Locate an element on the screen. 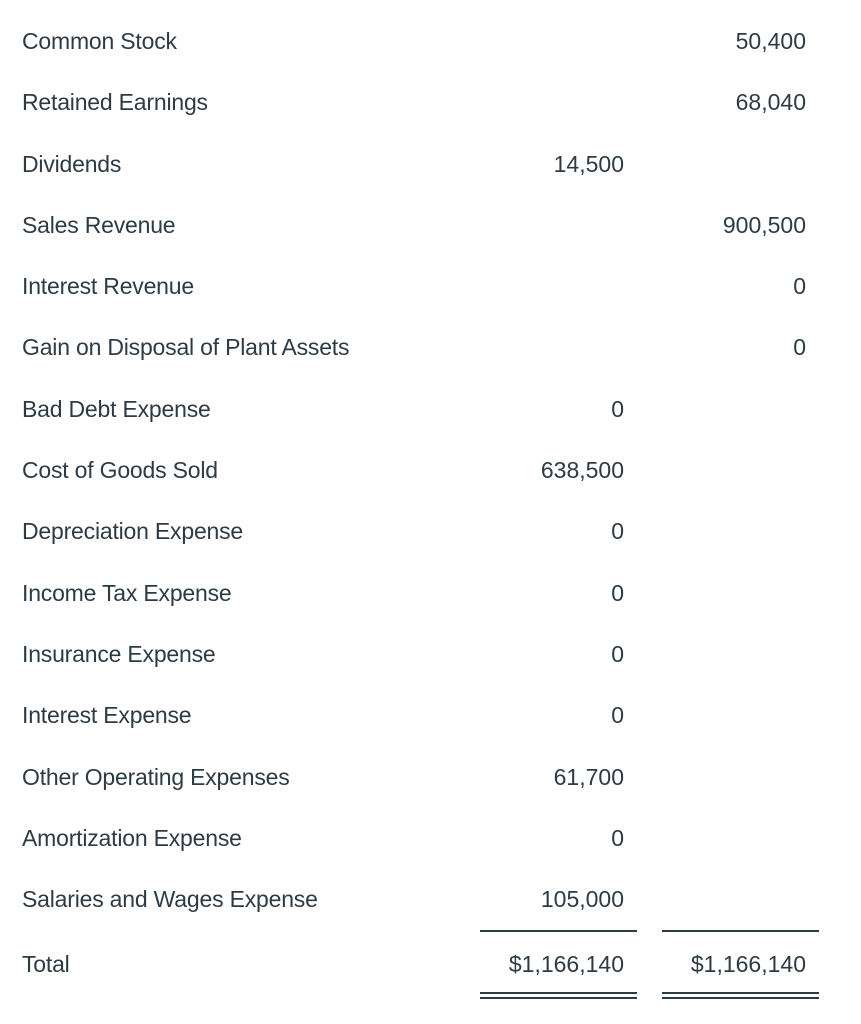  total-credit: $1,166,140 is located at coordinates (748, 964).